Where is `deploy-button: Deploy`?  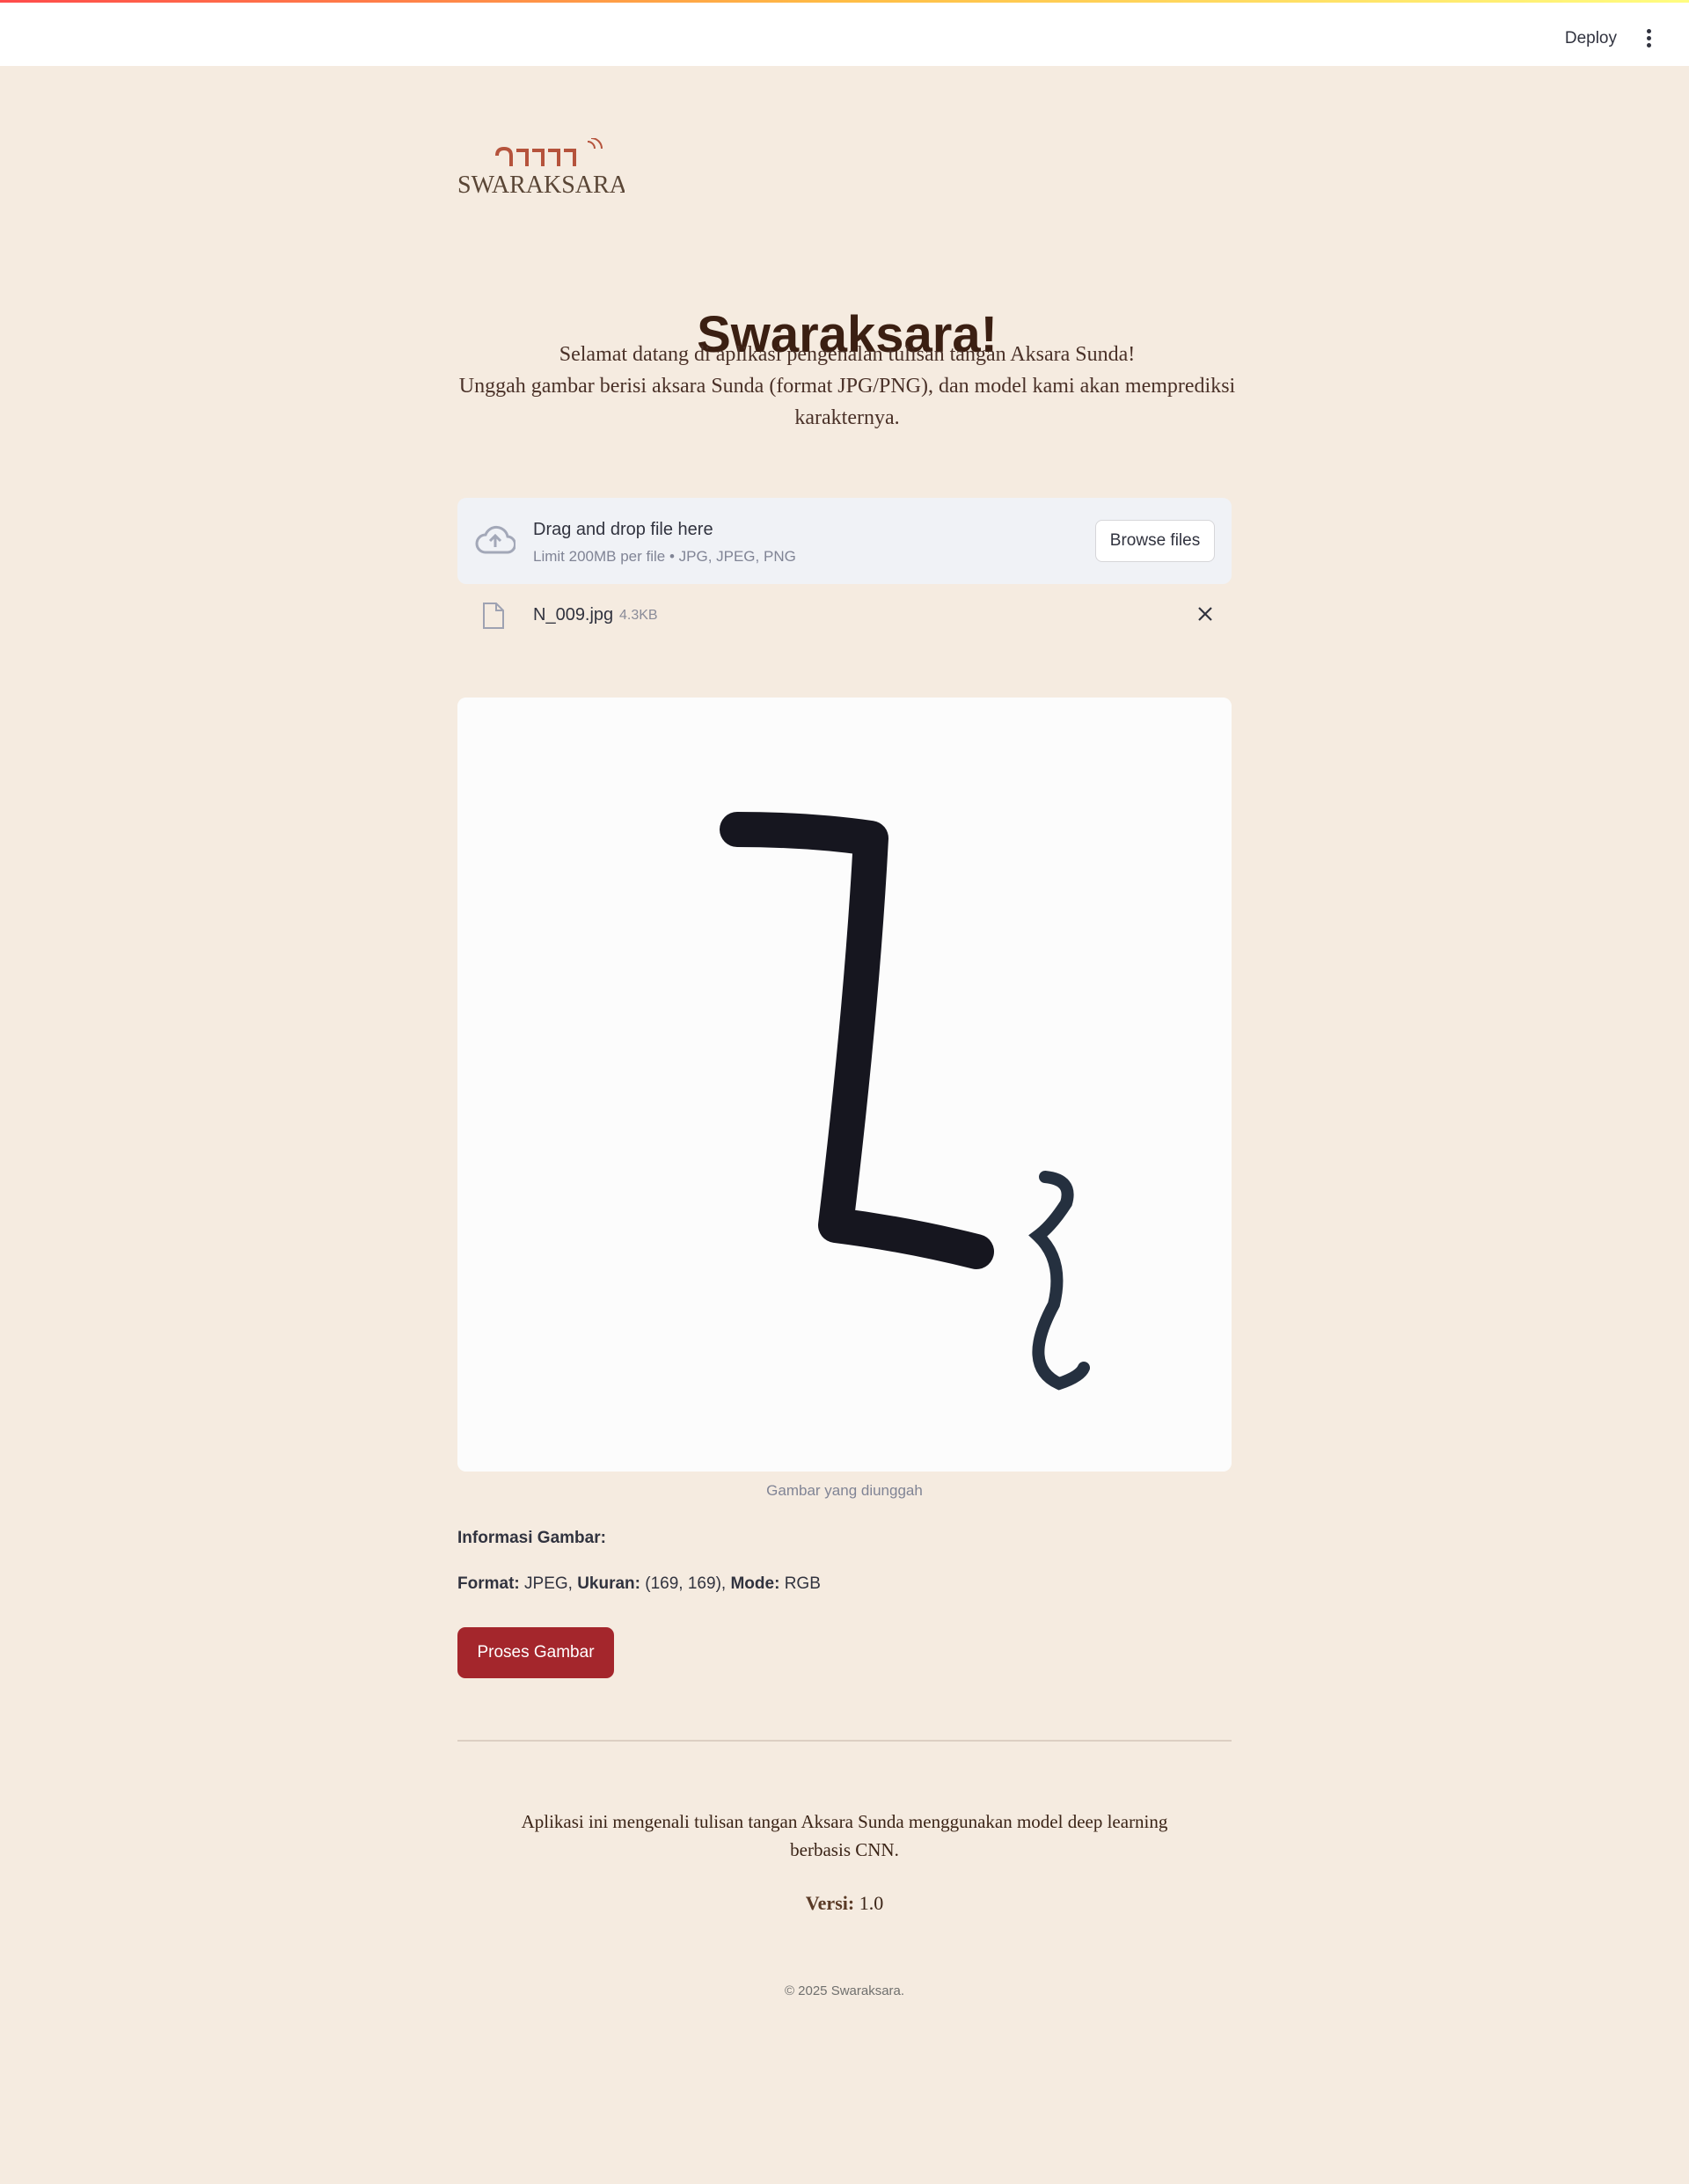 deploy-button: Deploy is located at coordinates (1591, 38).